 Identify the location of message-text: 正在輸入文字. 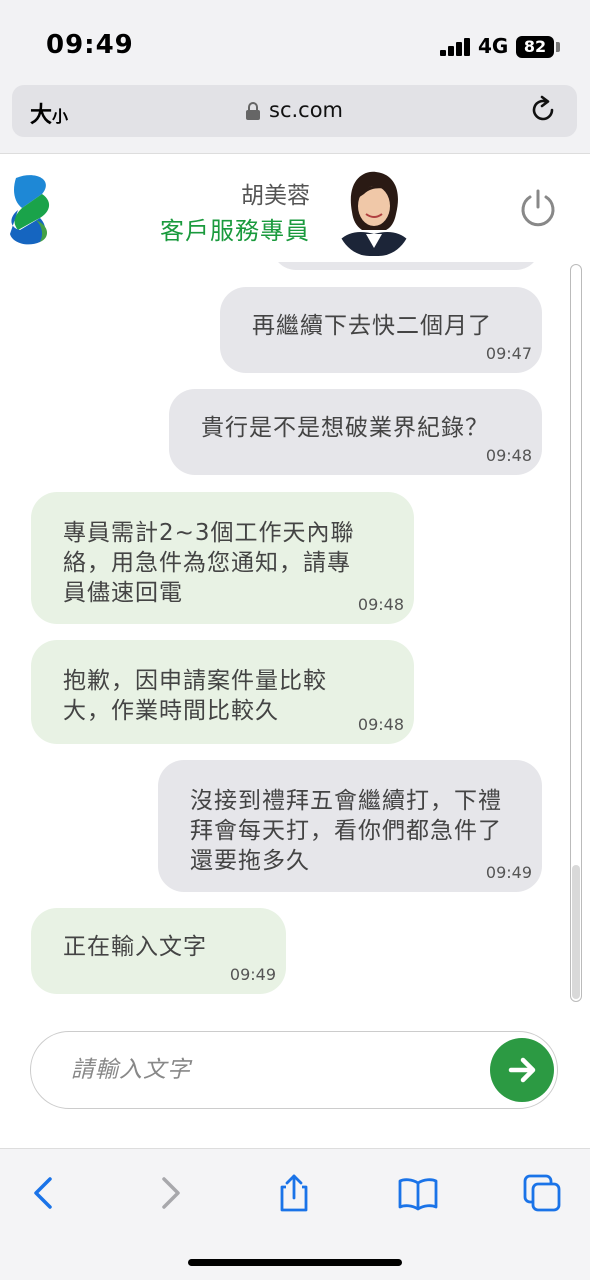
(135, 947).